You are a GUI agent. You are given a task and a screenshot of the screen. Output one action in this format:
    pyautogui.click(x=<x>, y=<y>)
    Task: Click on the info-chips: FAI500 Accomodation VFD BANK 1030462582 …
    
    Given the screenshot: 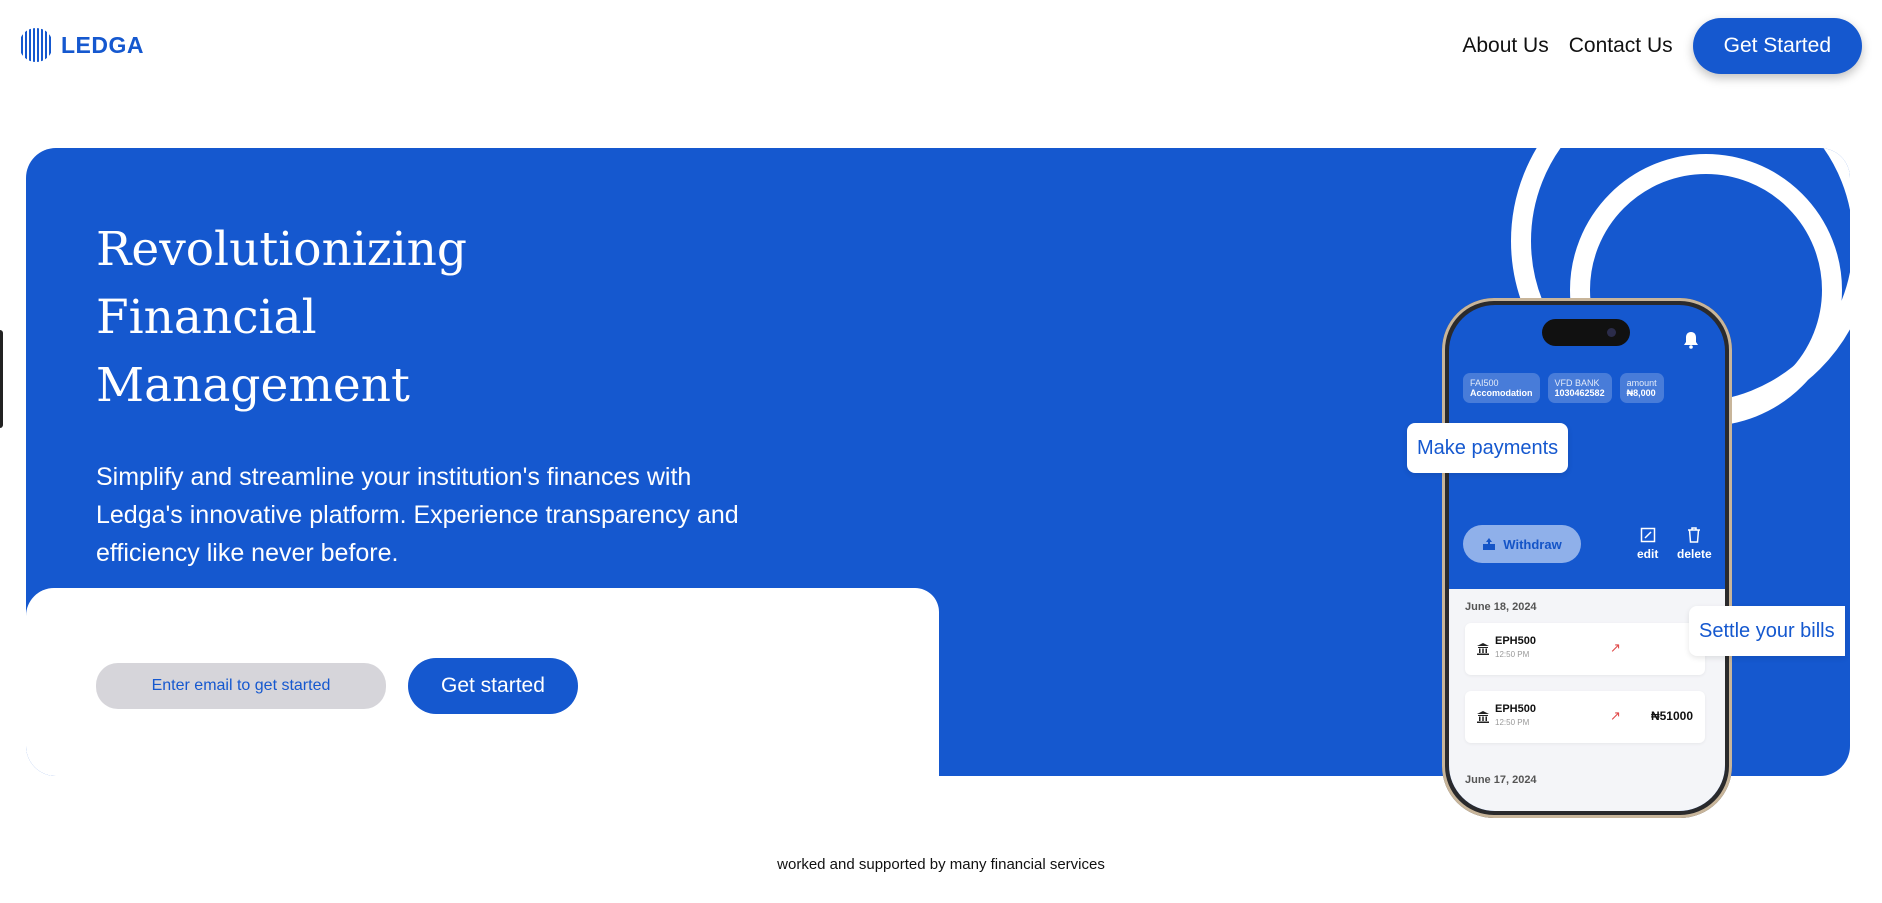 What is the action you would take?
    pyautogui.click(x=1563, y=388)
    